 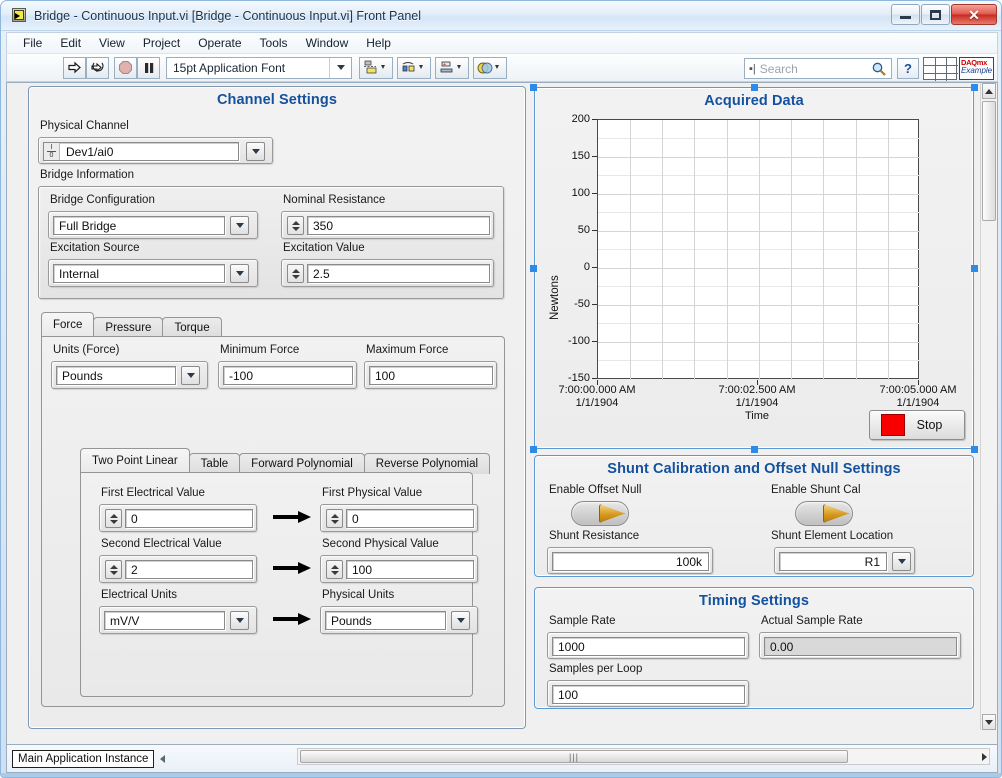 I want to click on enable-offset-null-switch, so click(x=600, y=513).